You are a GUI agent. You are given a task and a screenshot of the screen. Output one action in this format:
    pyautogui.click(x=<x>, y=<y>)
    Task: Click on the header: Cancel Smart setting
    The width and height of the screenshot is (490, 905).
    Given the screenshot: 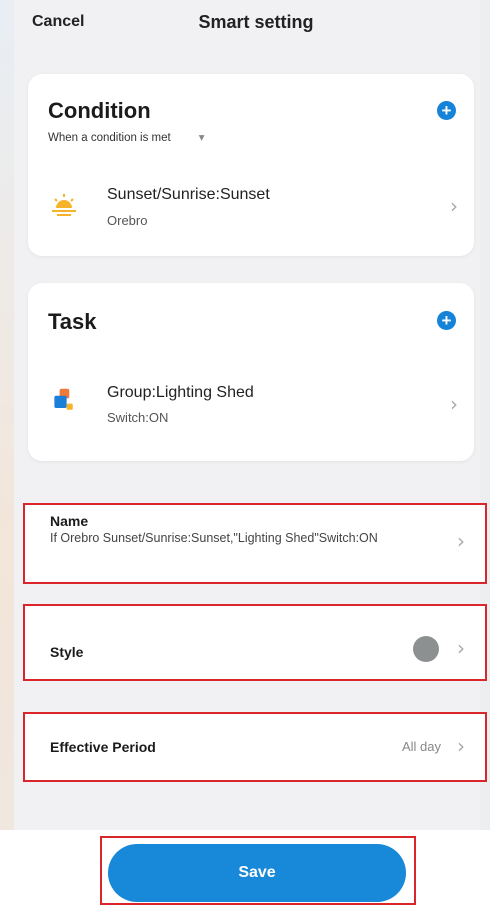 What is the action you would take?
    pyautogui.click(x=245, y=24)
    